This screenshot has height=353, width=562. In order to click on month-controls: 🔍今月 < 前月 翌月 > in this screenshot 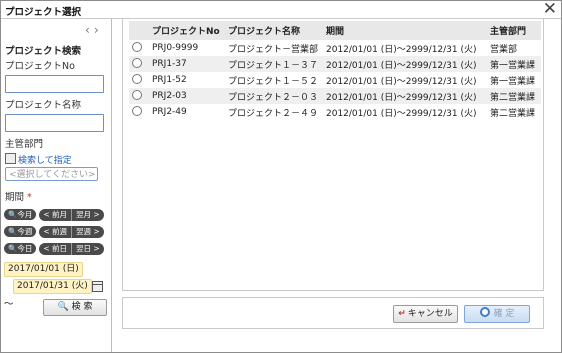, I will do `click(54, 215)`.